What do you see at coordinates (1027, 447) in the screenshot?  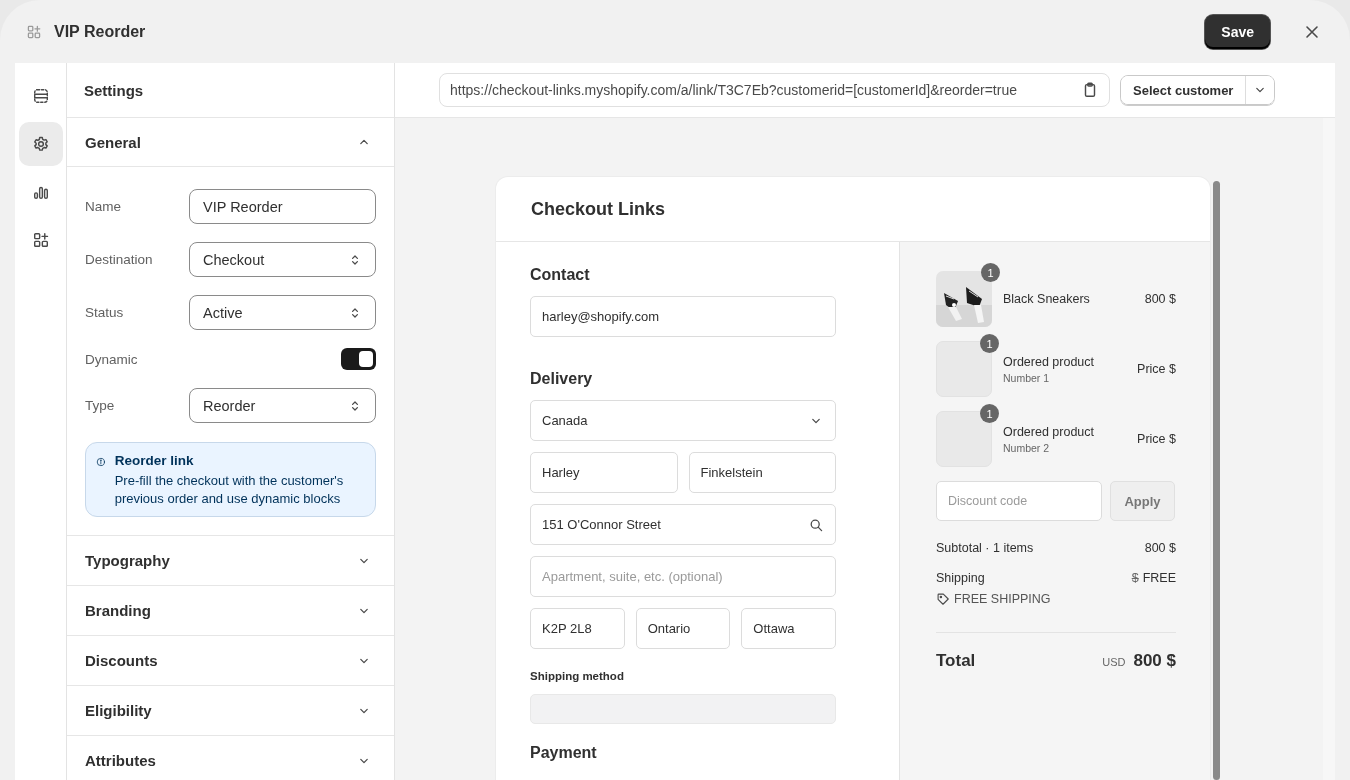 I see `product-variant: Number 2` at bounding box center [1027, 447].